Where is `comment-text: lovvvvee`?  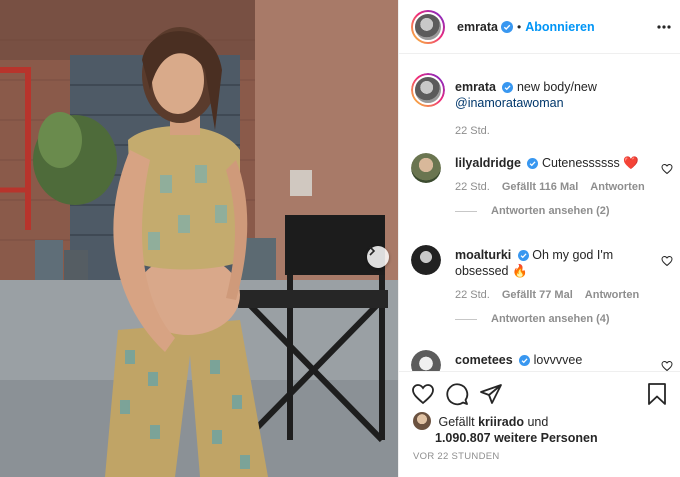 comment-text: lovvvvee is located at coordinates (558, 360).